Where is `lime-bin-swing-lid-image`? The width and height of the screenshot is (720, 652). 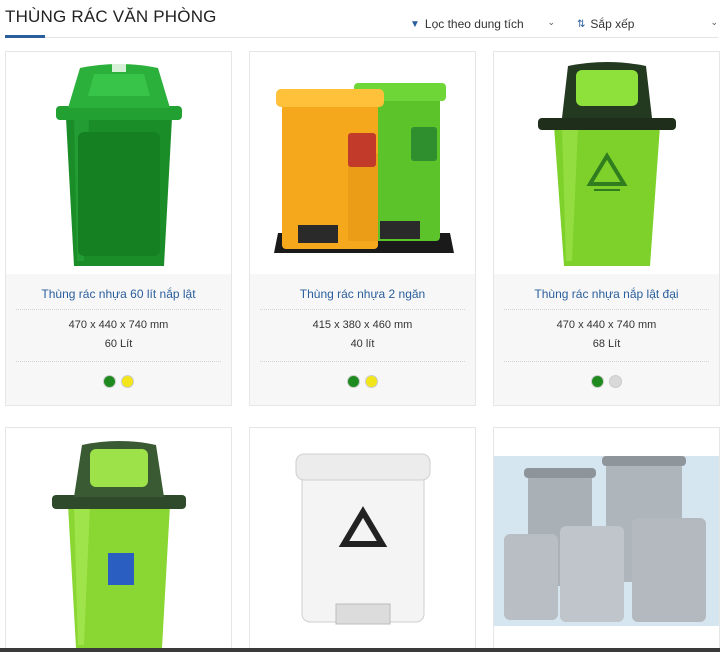
lime-bin-swing-lid-image is located at coordinates (118, 544).